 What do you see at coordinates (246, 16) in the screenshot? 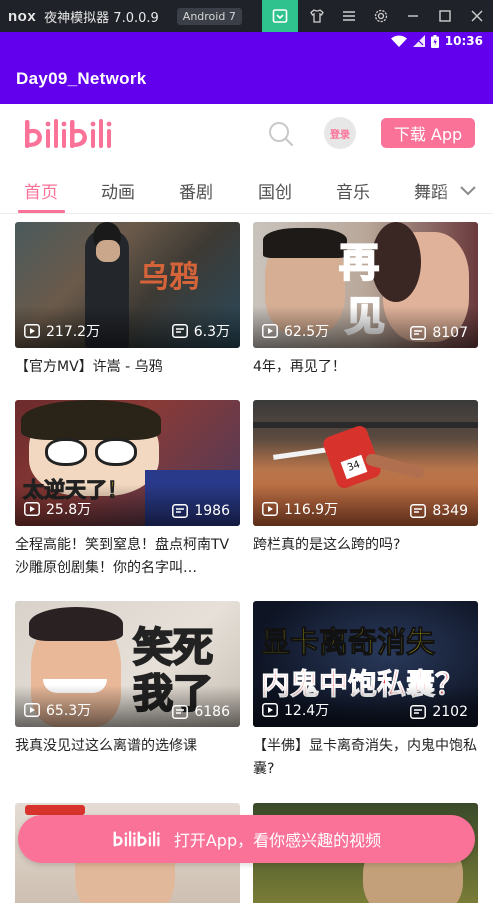
I see `emulator-title-bar: nox 夜神模拟器 7.0.0.9 Android 7` at bounding box center [246, 16].